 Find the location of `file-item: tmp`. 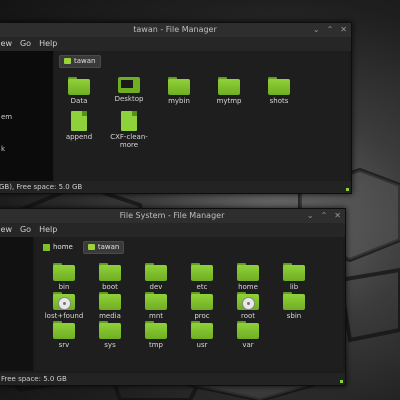

file-item: tmp is located at coordinates (156, 335).